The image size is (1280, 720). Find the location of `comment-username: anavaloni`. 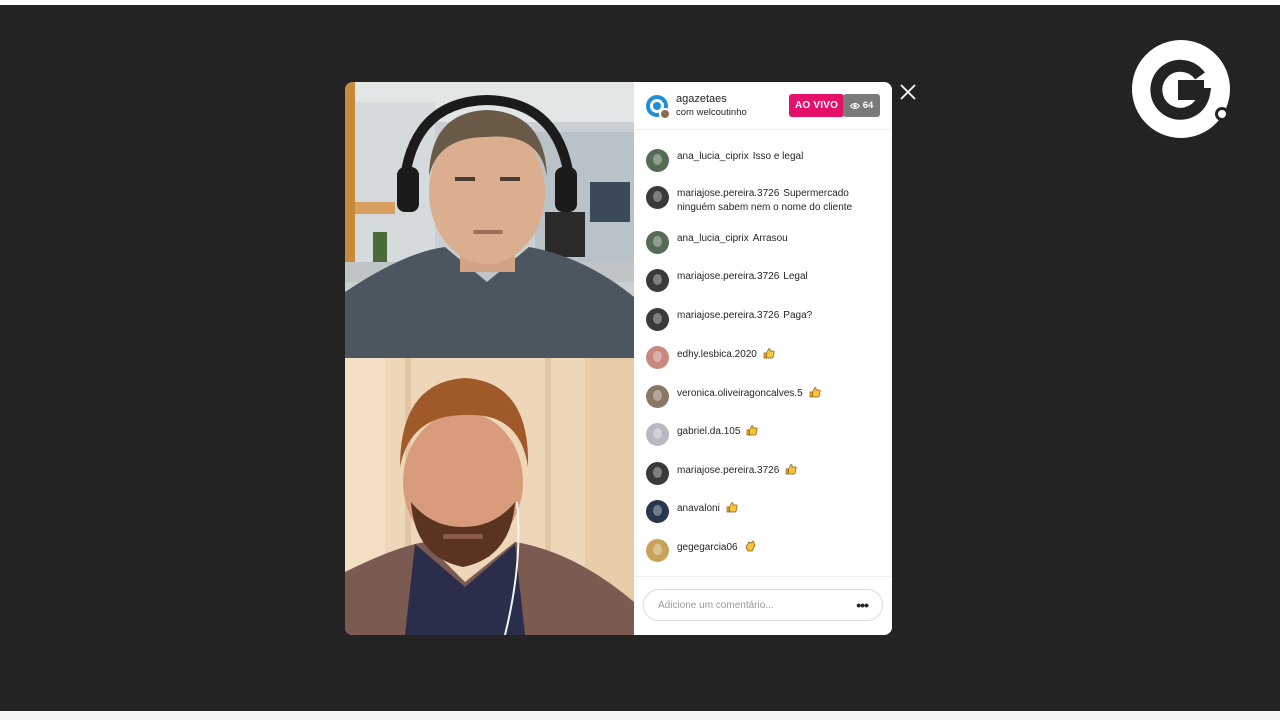

comment-username: anavaloni is located at coordinates (698, 508).